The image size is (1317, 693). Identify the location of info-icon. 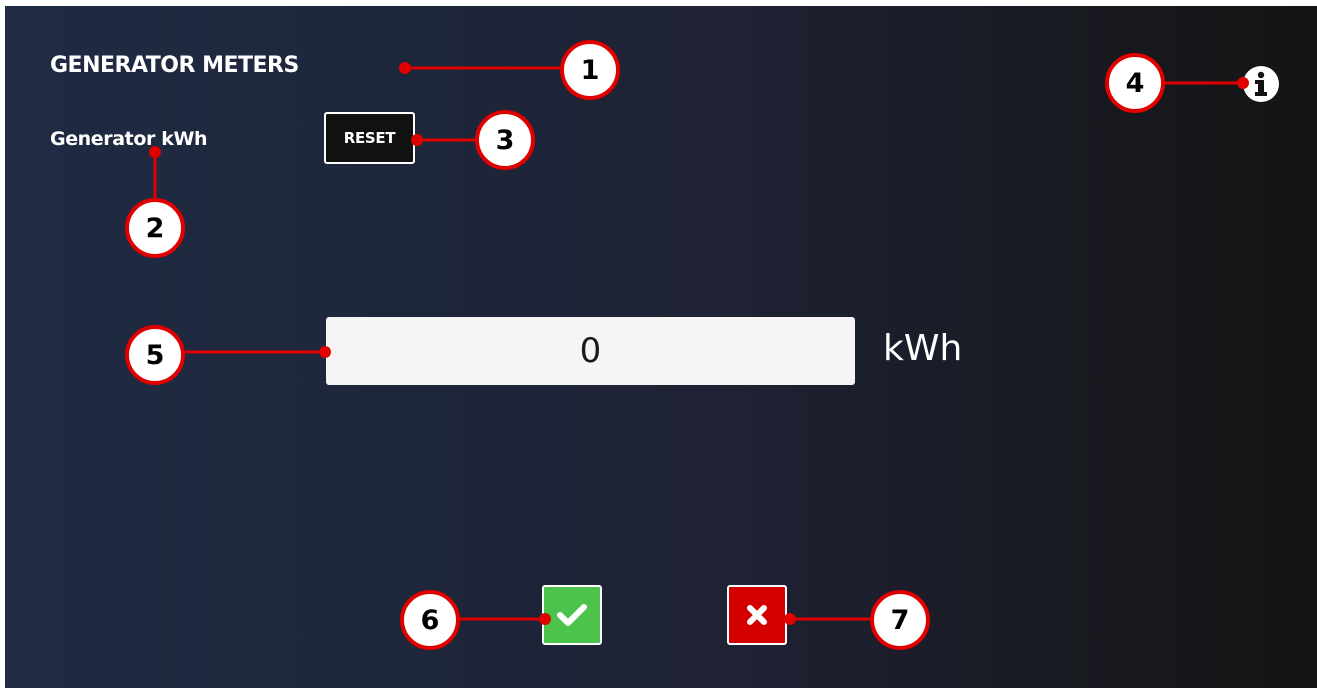
(1261, 84).